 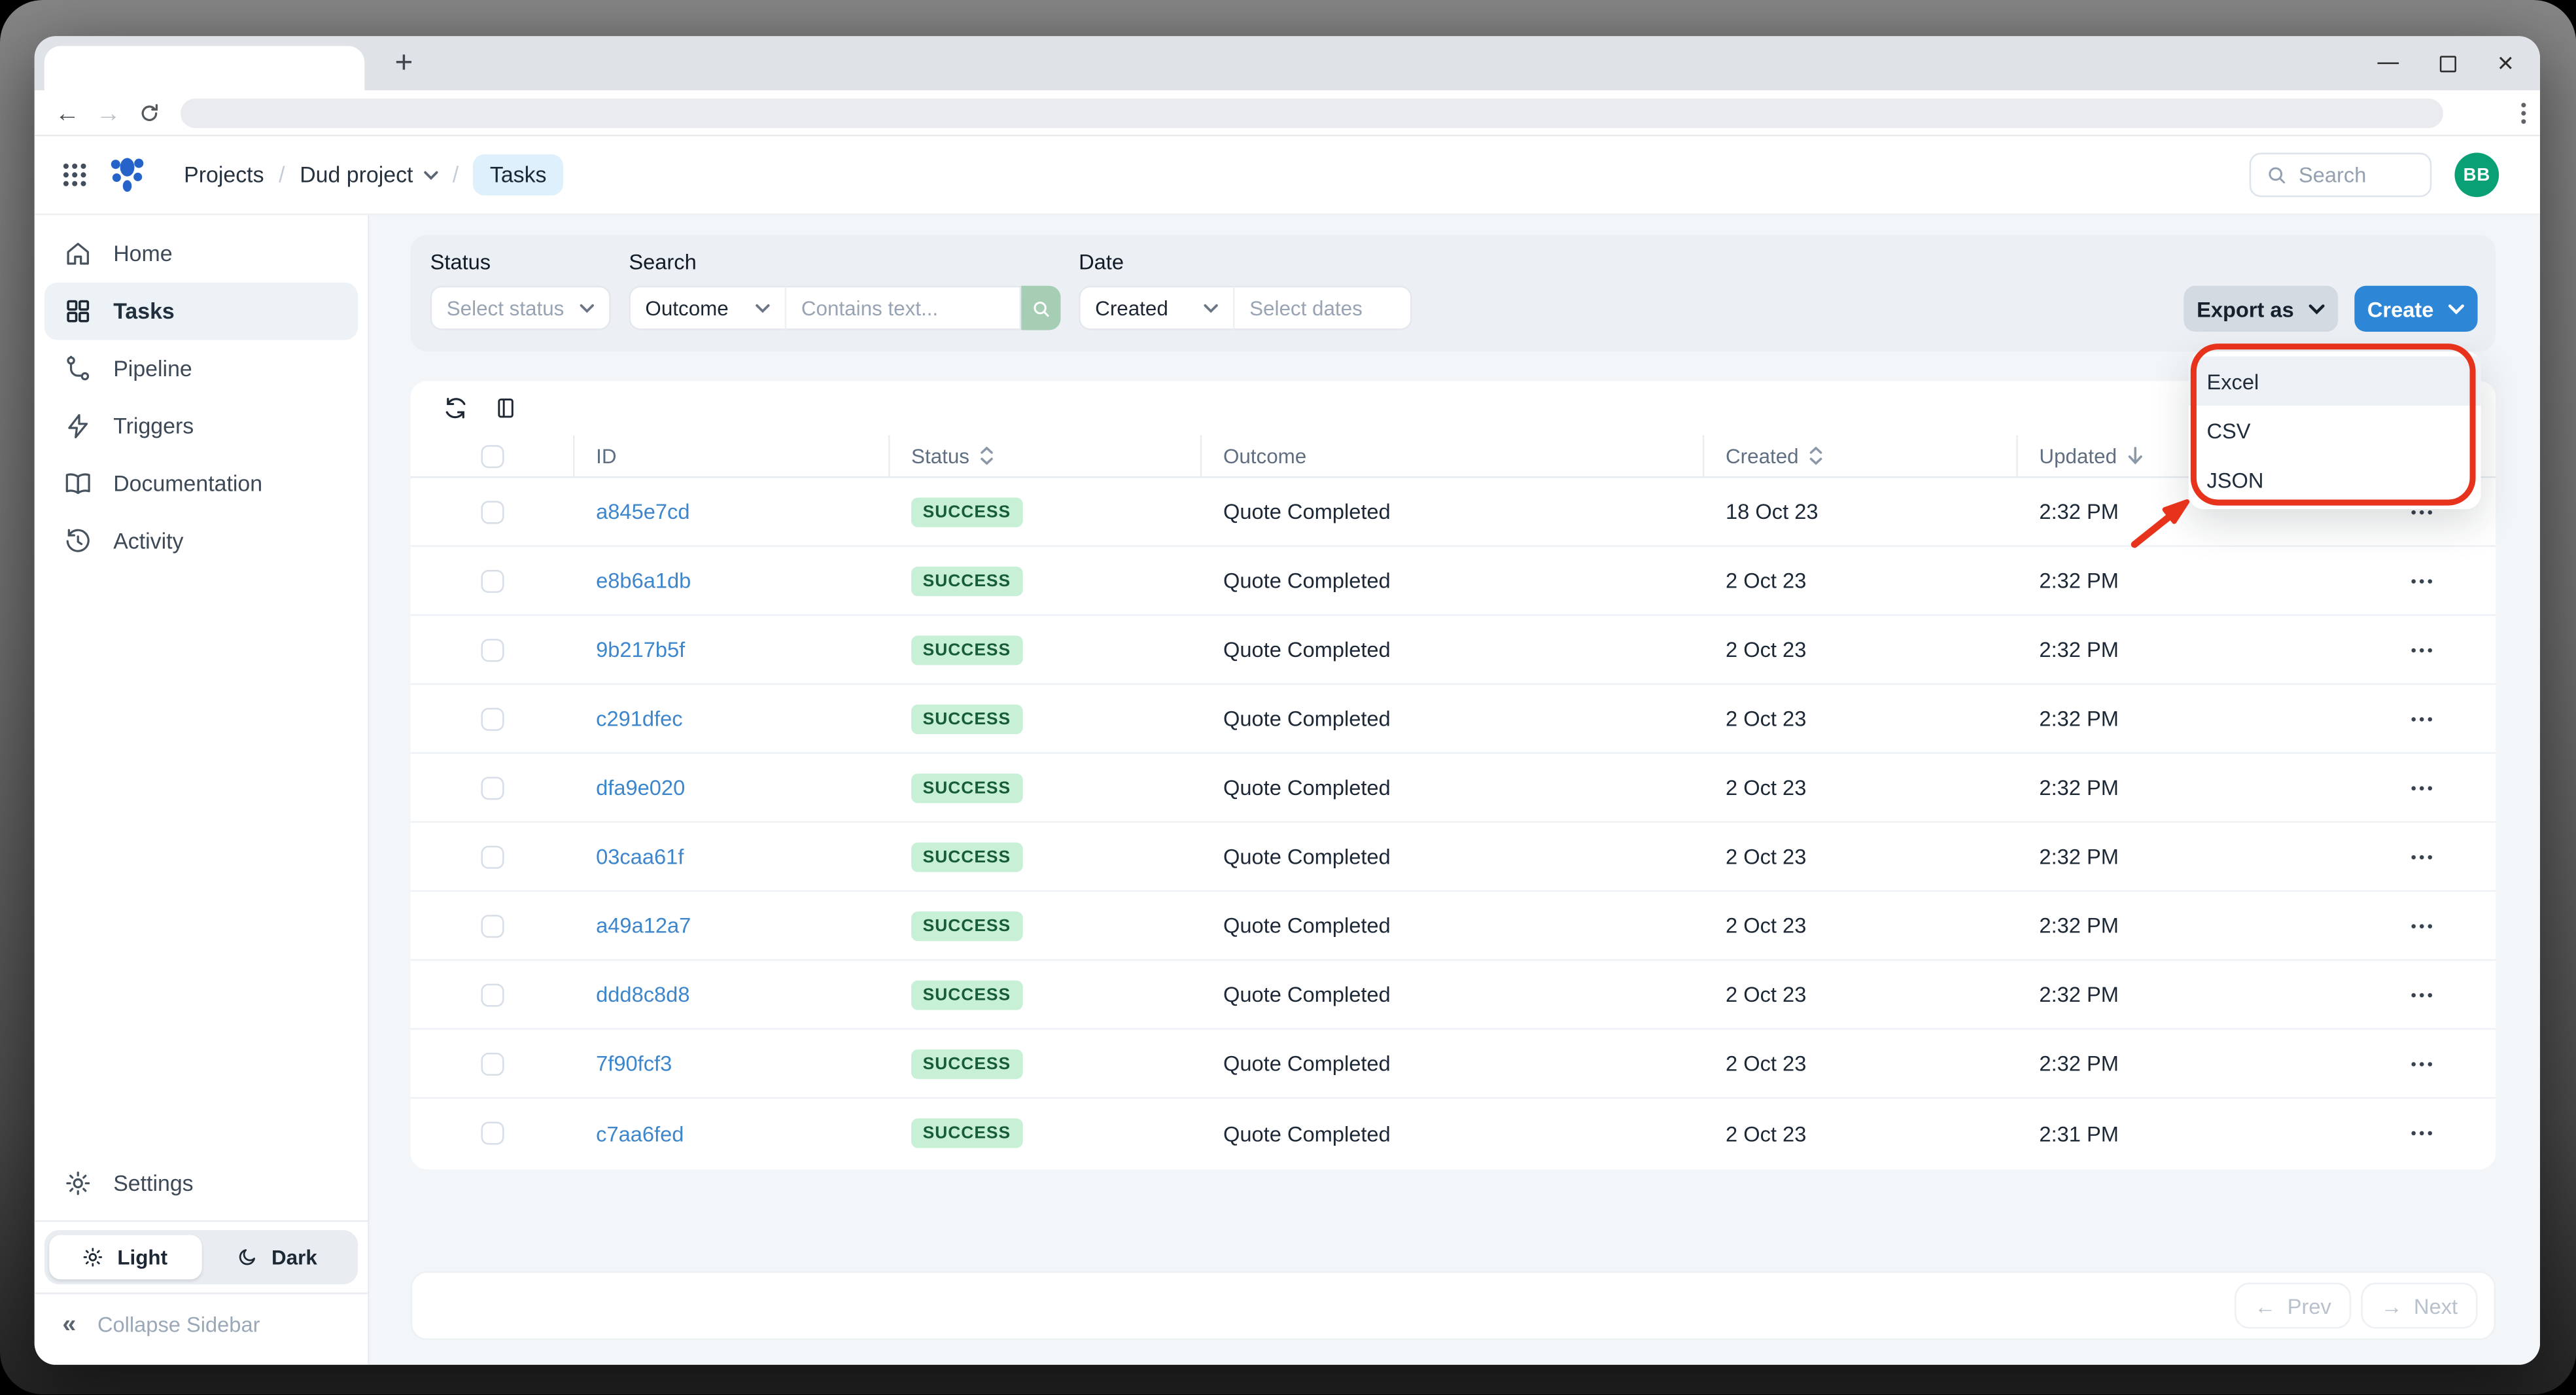 What do you see at coordinates (518, 175) in the screenshot?
I see `breadcrumb-current-tasks: Tasks` at bounding box center [518, 175].